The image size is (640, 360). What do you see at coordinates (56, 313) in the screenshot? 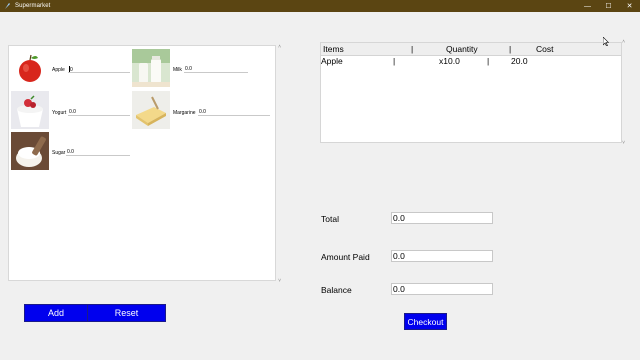
I see `add-button: Add` at bounding box center [56, 313].